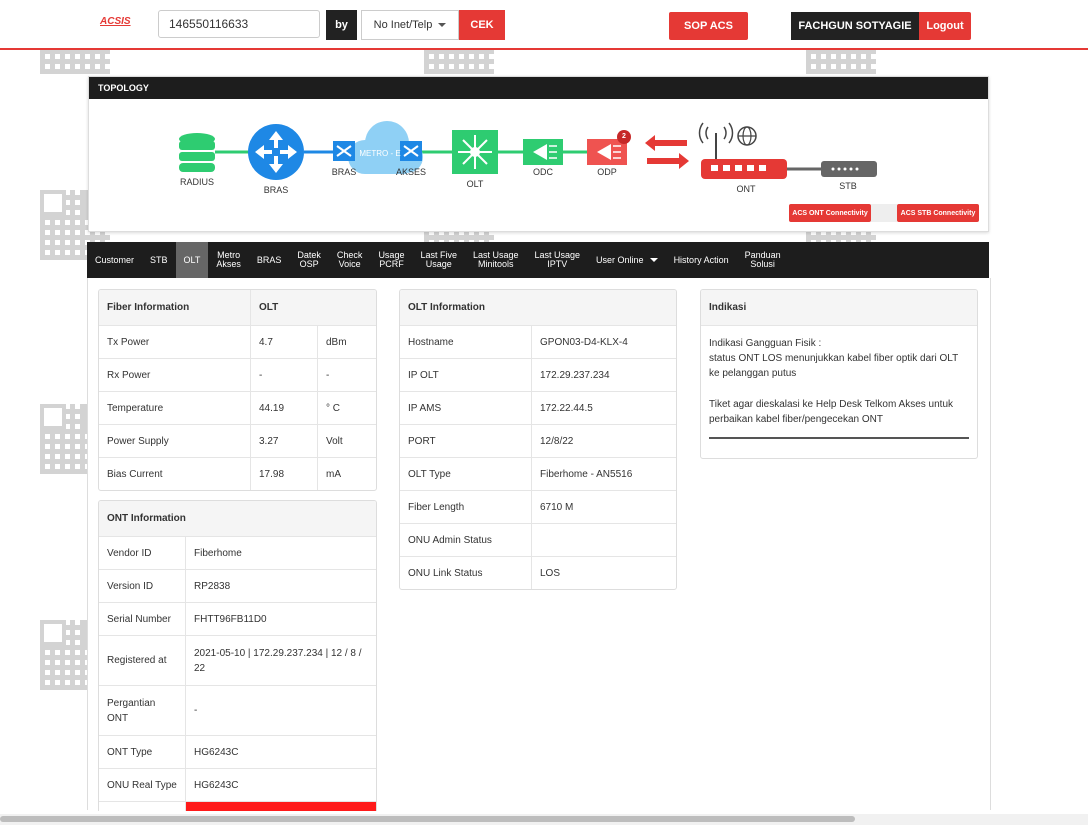 The image size is (1088, 825). What do you see at coordinates (466, 375) in the screenshot?
I see `row-label: IP OLT` at bounding box center [466, 375].